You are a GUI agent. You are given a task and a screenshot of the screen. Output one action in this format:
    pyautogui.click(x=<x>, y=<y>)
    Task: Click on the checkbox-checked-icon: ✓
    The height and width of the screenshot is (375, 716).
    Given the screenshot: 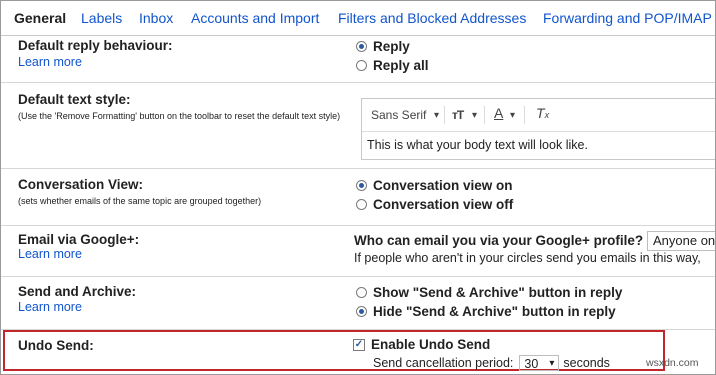 What is the action you would take?
    pyautogui.click(x=359, y=344)
    